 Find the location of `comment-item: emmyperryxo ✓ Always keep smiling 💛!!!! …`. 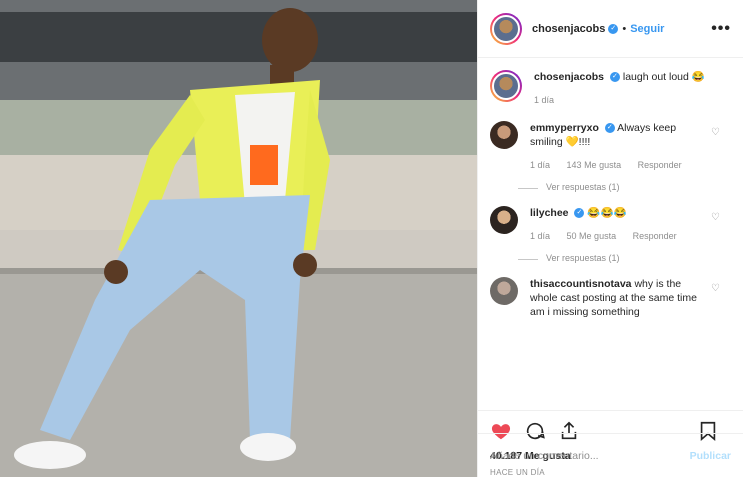

comment-item: emmyperryxo ✓ Always keep smiling 💛!!!! … is located at coordinates (610, 146).